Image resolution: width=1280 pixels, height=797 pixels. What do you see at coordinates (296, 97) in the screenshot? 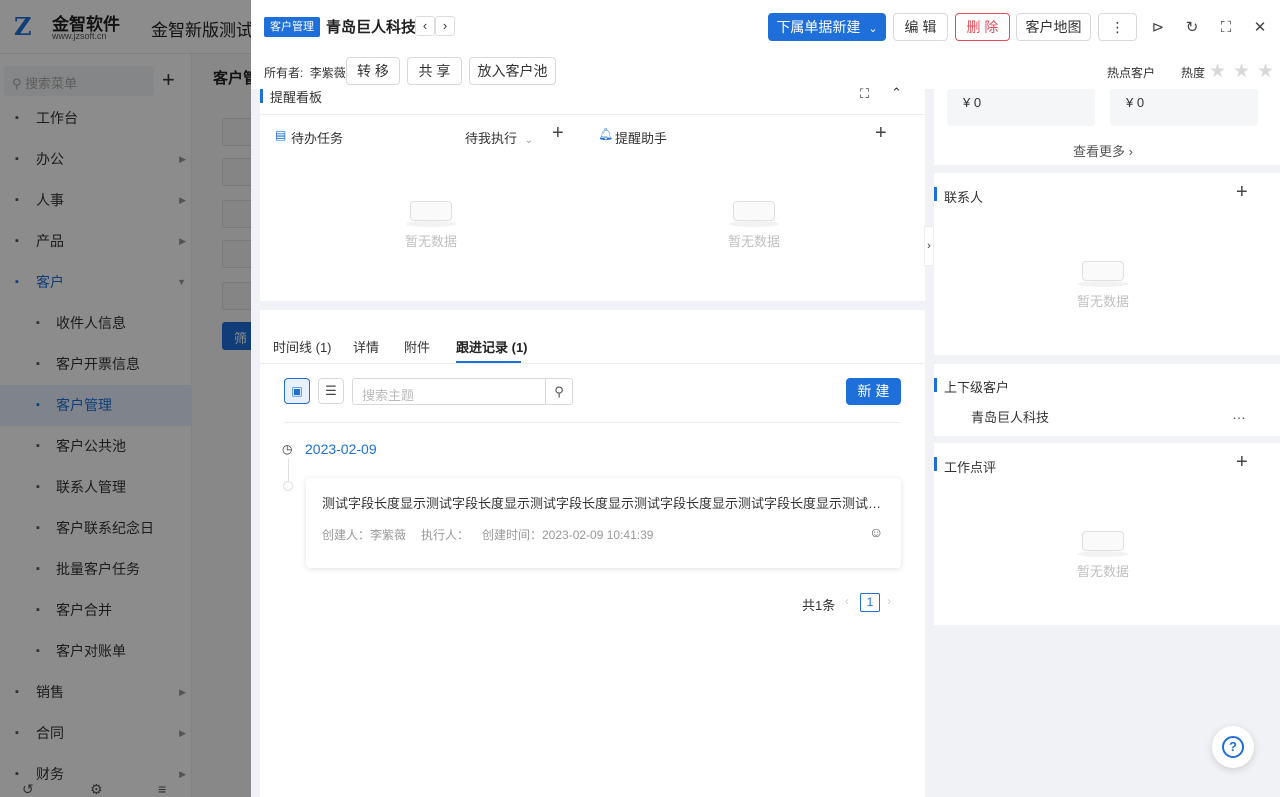
I see `reminder-board-title: 提醒看板` at bounding box center [296, 97].